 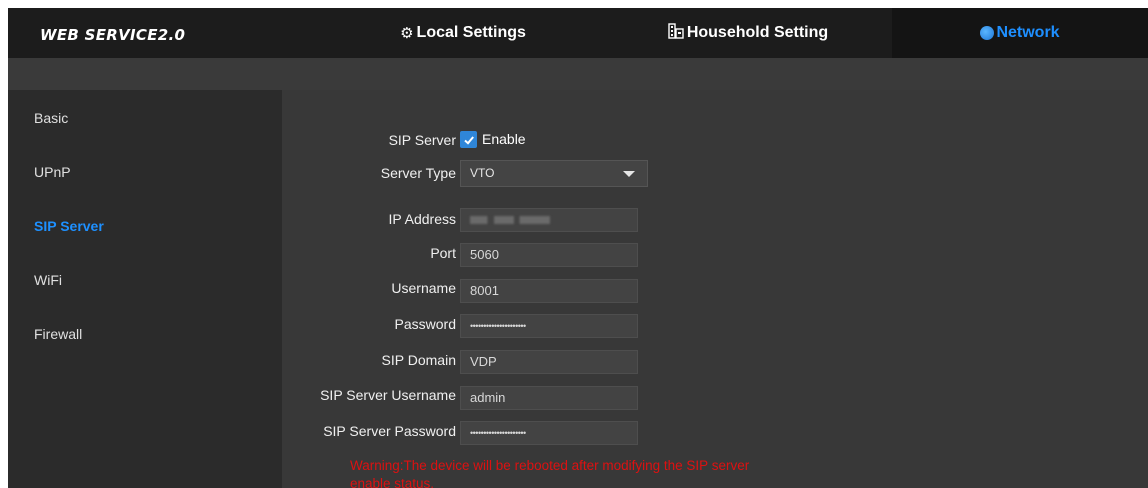 What do you see at coordinates (418, 360) in the screenshot?
I see `sip-domain-label: SIP Domain` at bounding box center [418, 360].